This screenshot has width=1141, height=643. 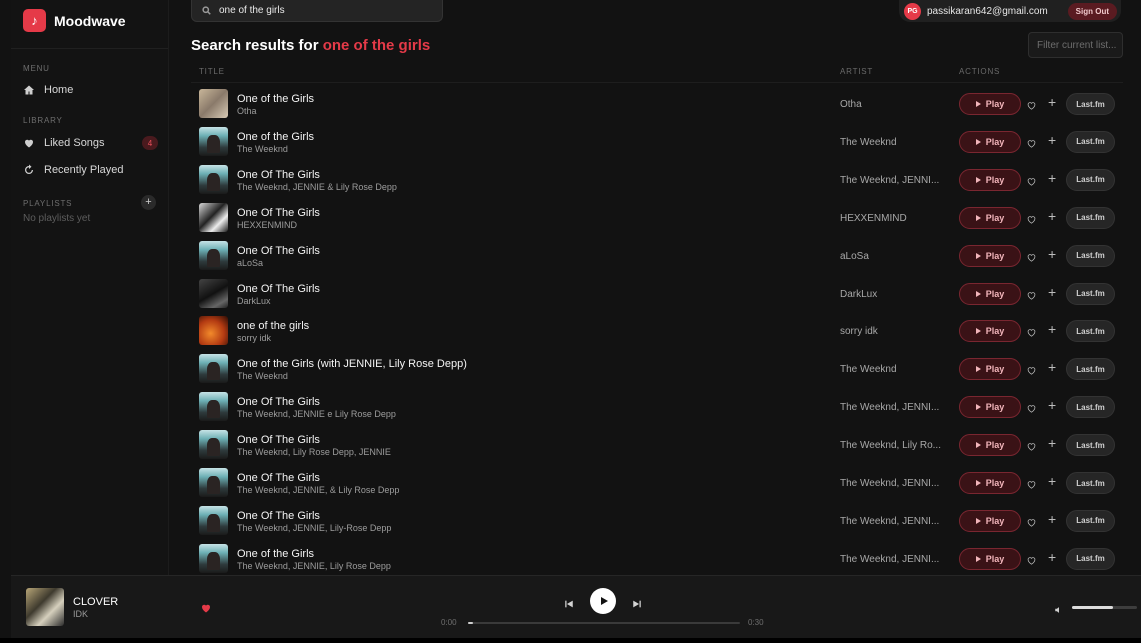 I want to click on search-bar, so click(x=317, y=11).